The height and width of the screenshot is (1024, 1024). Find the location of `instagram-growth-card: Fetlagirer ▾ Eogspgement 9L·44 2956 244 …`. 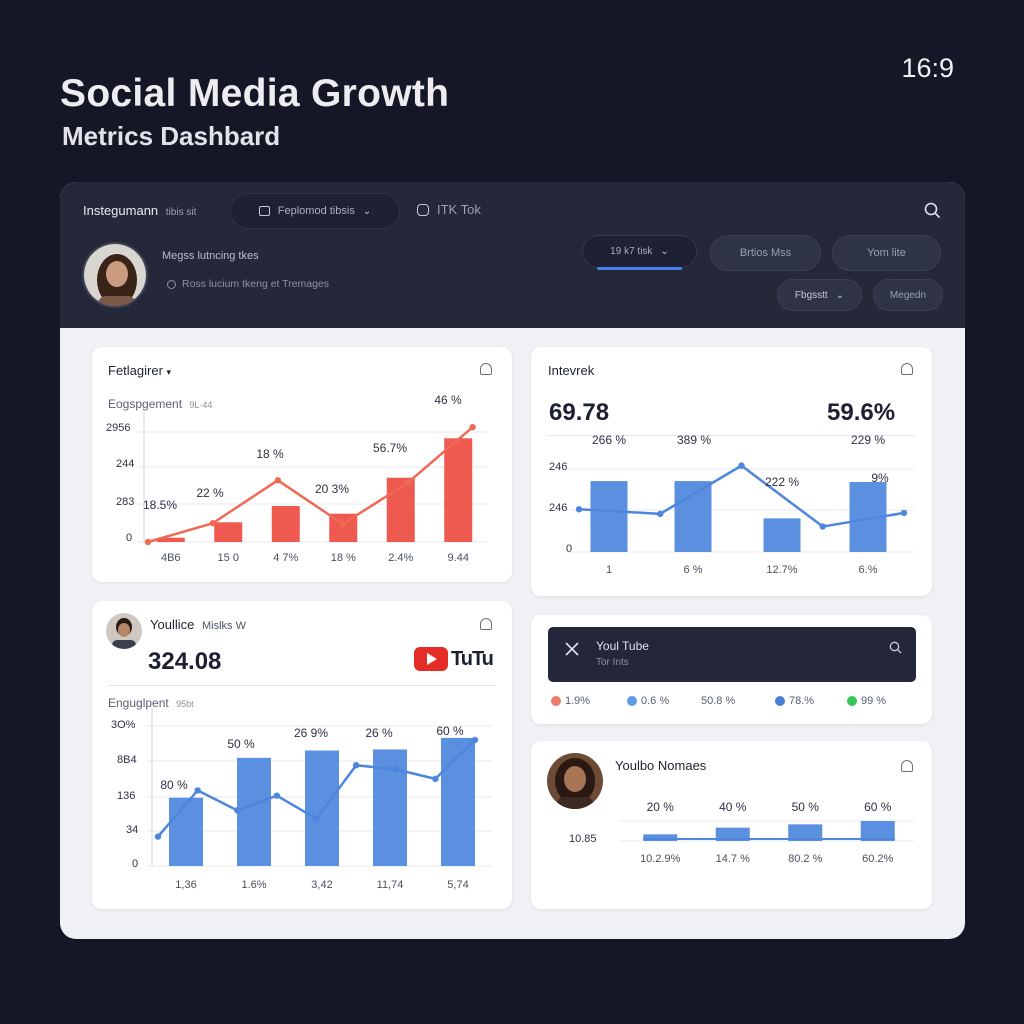

instagram-growth-card: Fetlagirer ▾ Eogspgement 9L·44 2956 244 … is located at coordinates (302, 464).